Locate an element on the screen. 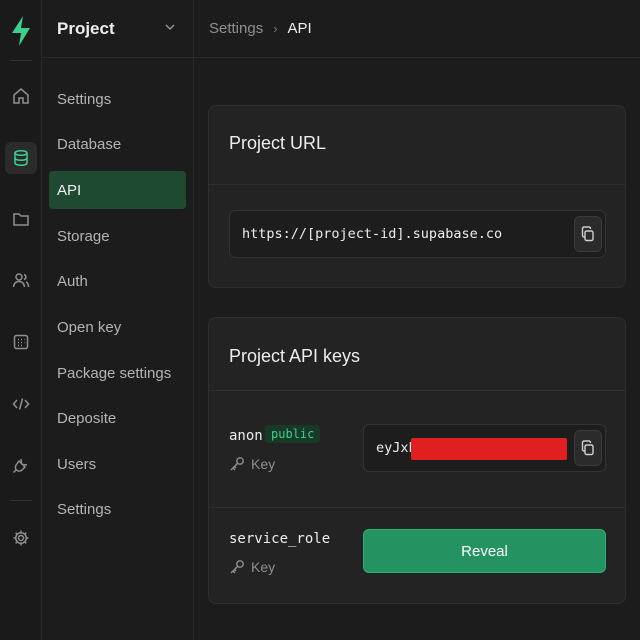  service-role-sub-label: Key is located at coordinates (263, 567).